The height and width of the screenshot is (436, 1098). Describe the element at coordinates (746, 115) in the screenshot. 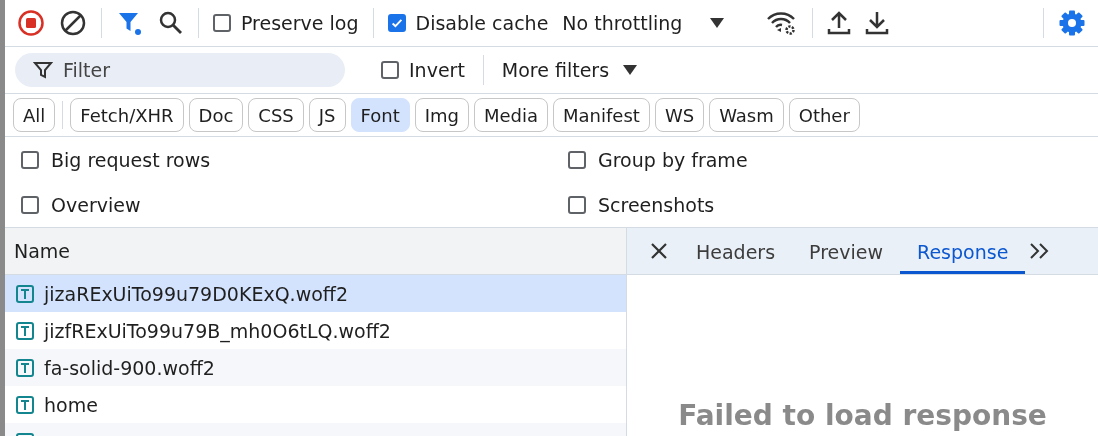

I see `type-filter-chip: Wasm` at that location.